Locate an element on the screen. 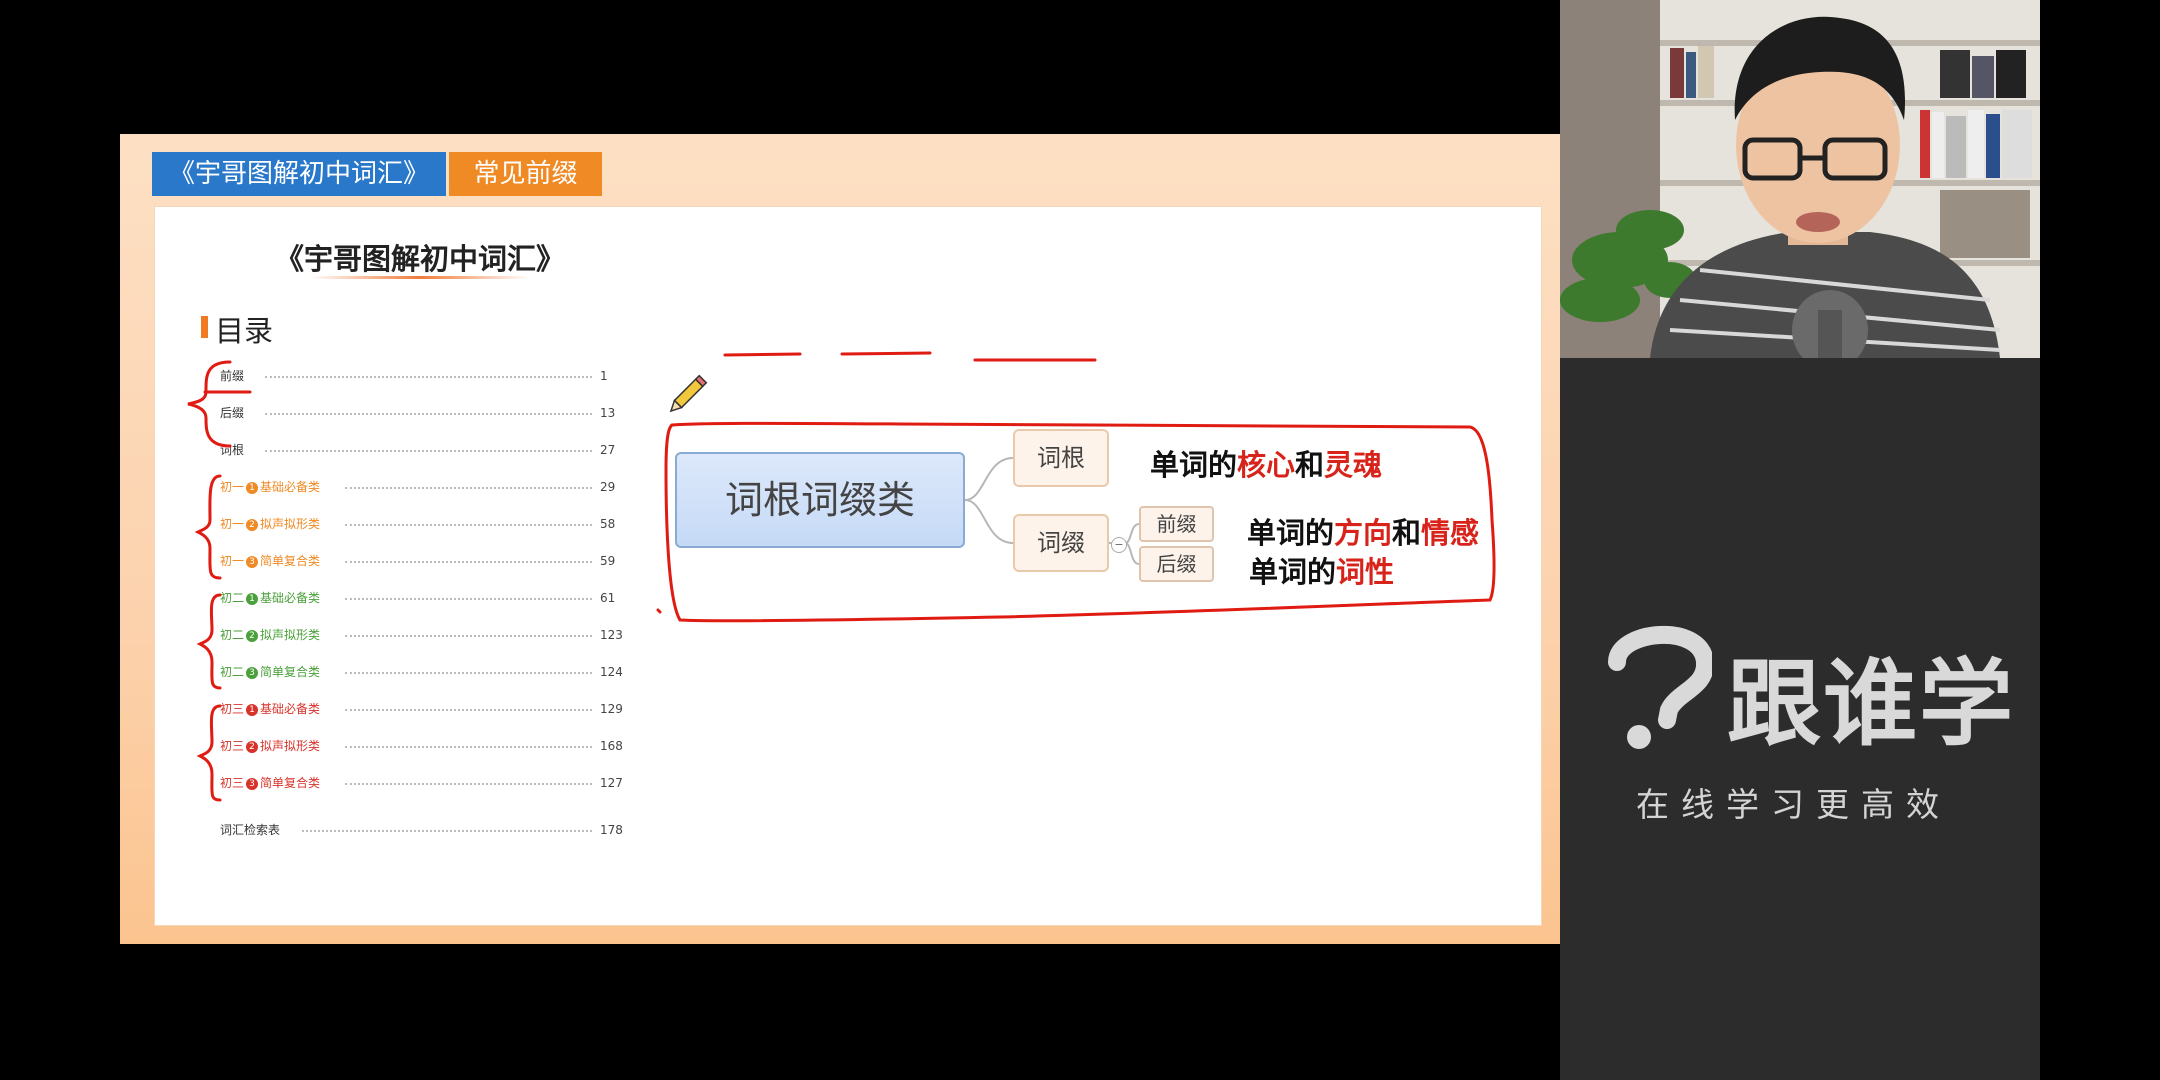 The image size is (2160, 1080). root-description: 单词的核心和灵魂 is located at coordinates (1266, 463).